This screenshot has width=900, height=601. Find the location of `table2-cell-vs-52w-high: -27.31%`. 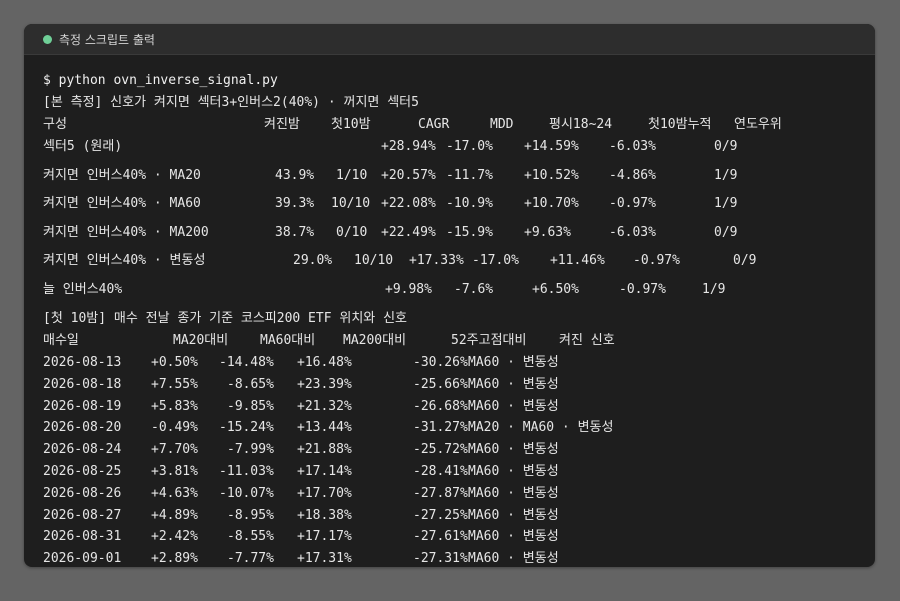

table2-cell-vs-52w-high: -27.31% is located at coordinates (440, 559).